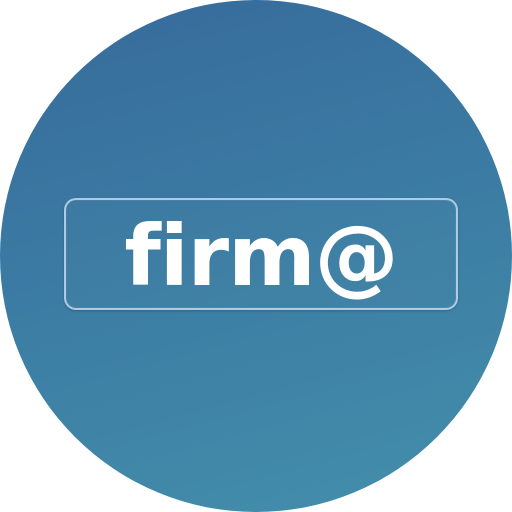  I want to click on logo-wordmark: firm@, so click(261, 256).